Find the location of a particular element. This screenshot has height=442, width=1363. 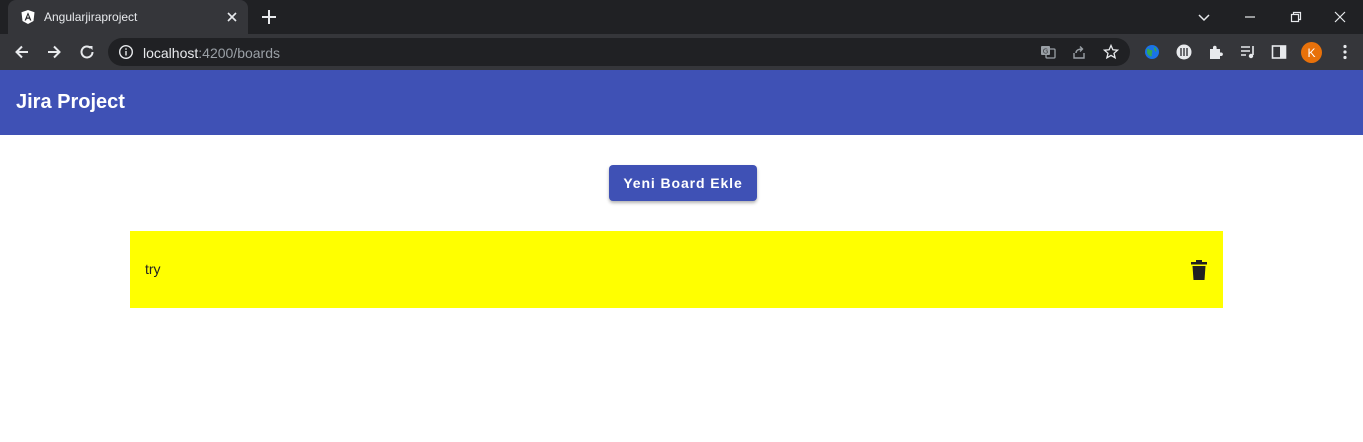

forward-arrow-icon is located at coordinates (54, 52).